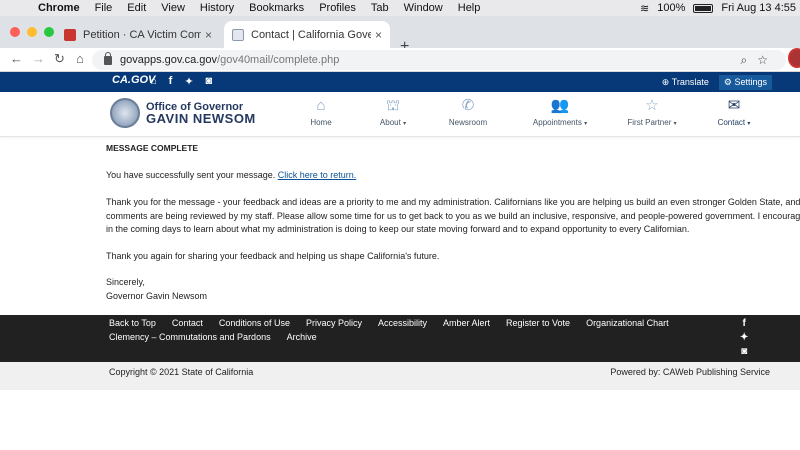 This screenshot has height=450, width=800. Describe the element at coordinates (380, 8) in the screenshot. I see `menu-tab: Tab` at that location.